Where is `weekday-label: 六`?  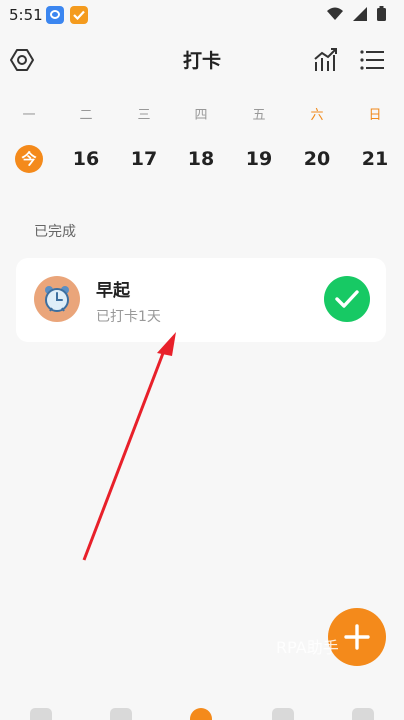 weekday-label: 六 is located at coordinates (317, 115).